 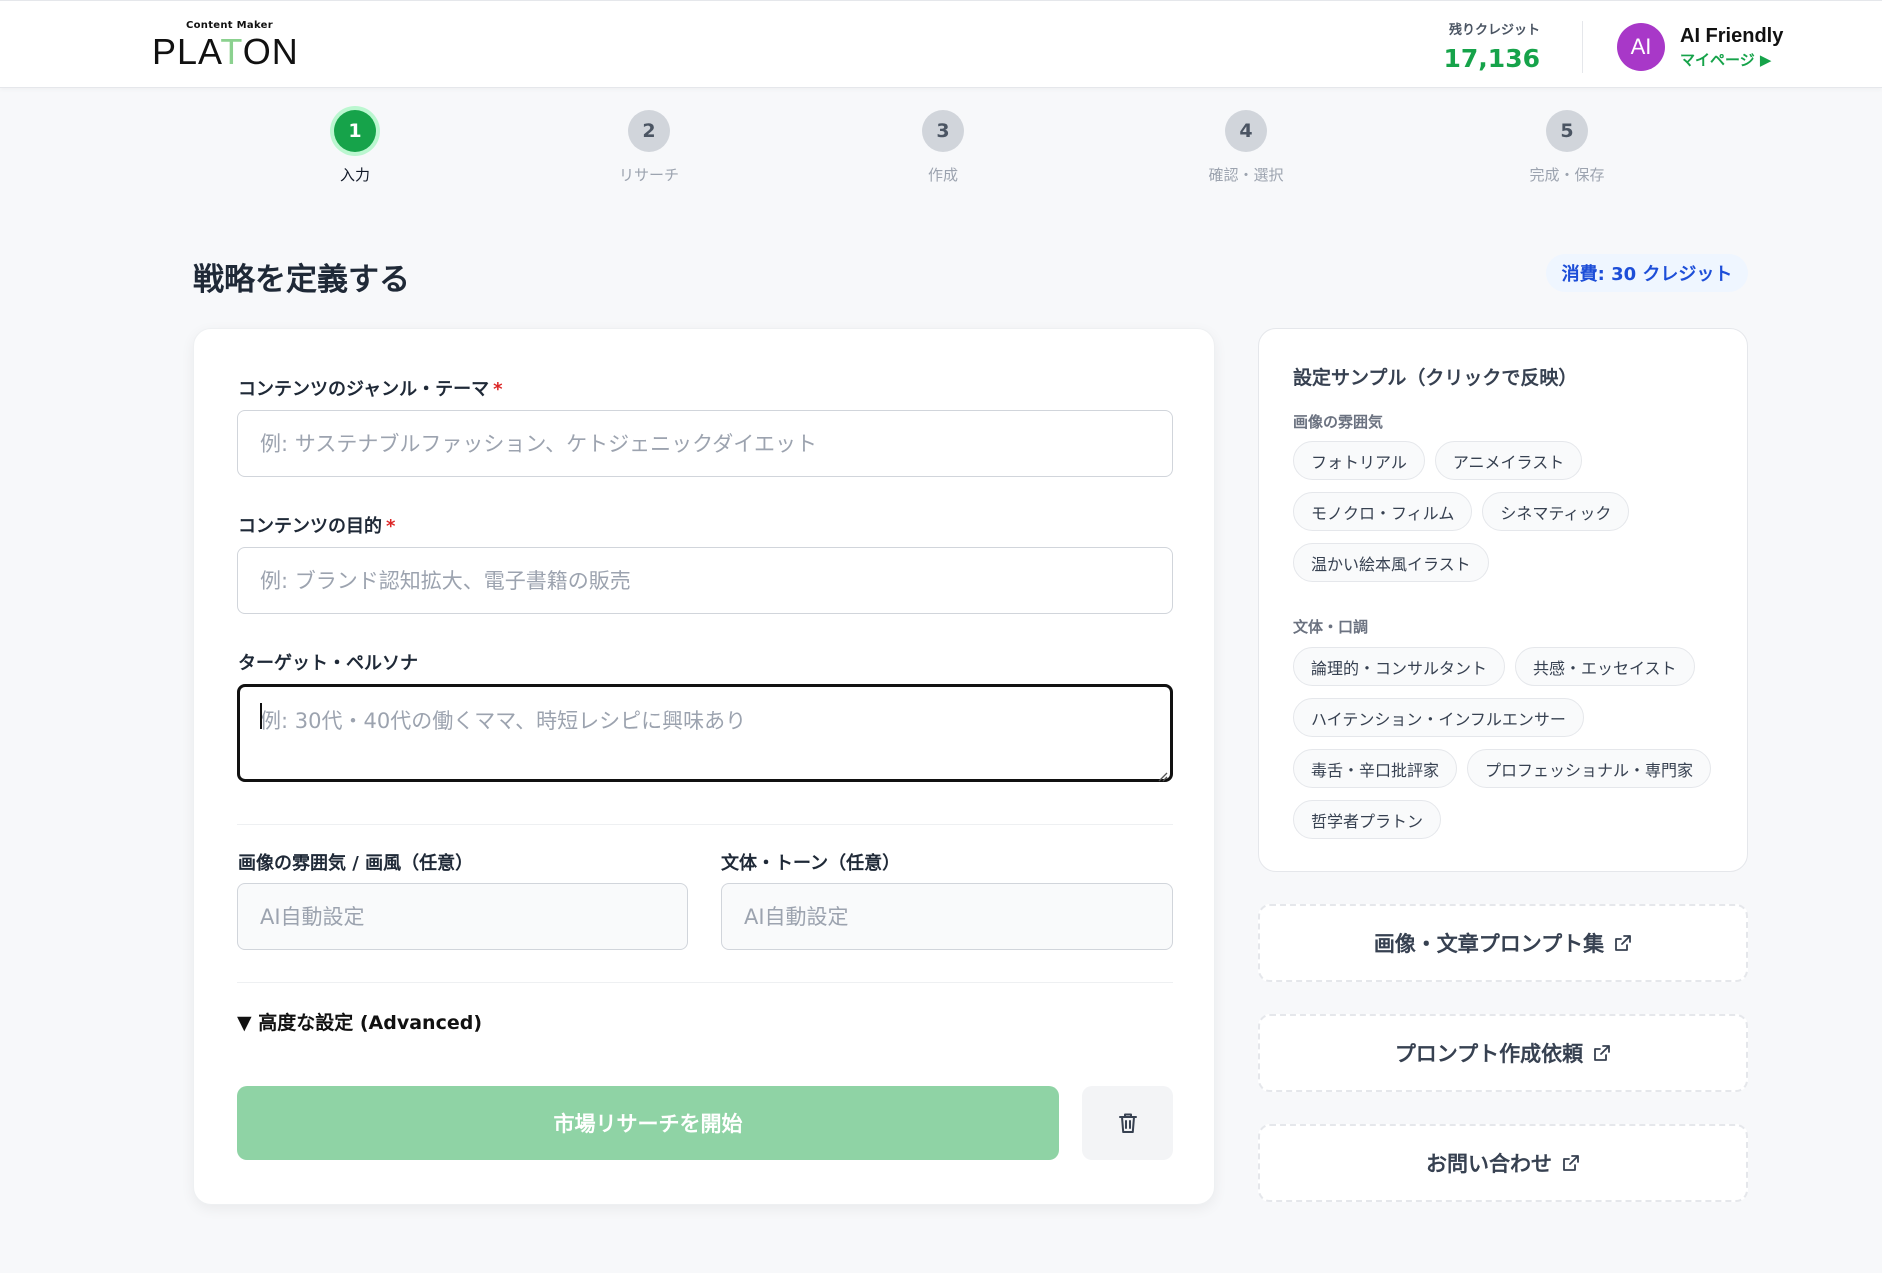 I want to click on persona-textarea, so click(x=705, y=733).